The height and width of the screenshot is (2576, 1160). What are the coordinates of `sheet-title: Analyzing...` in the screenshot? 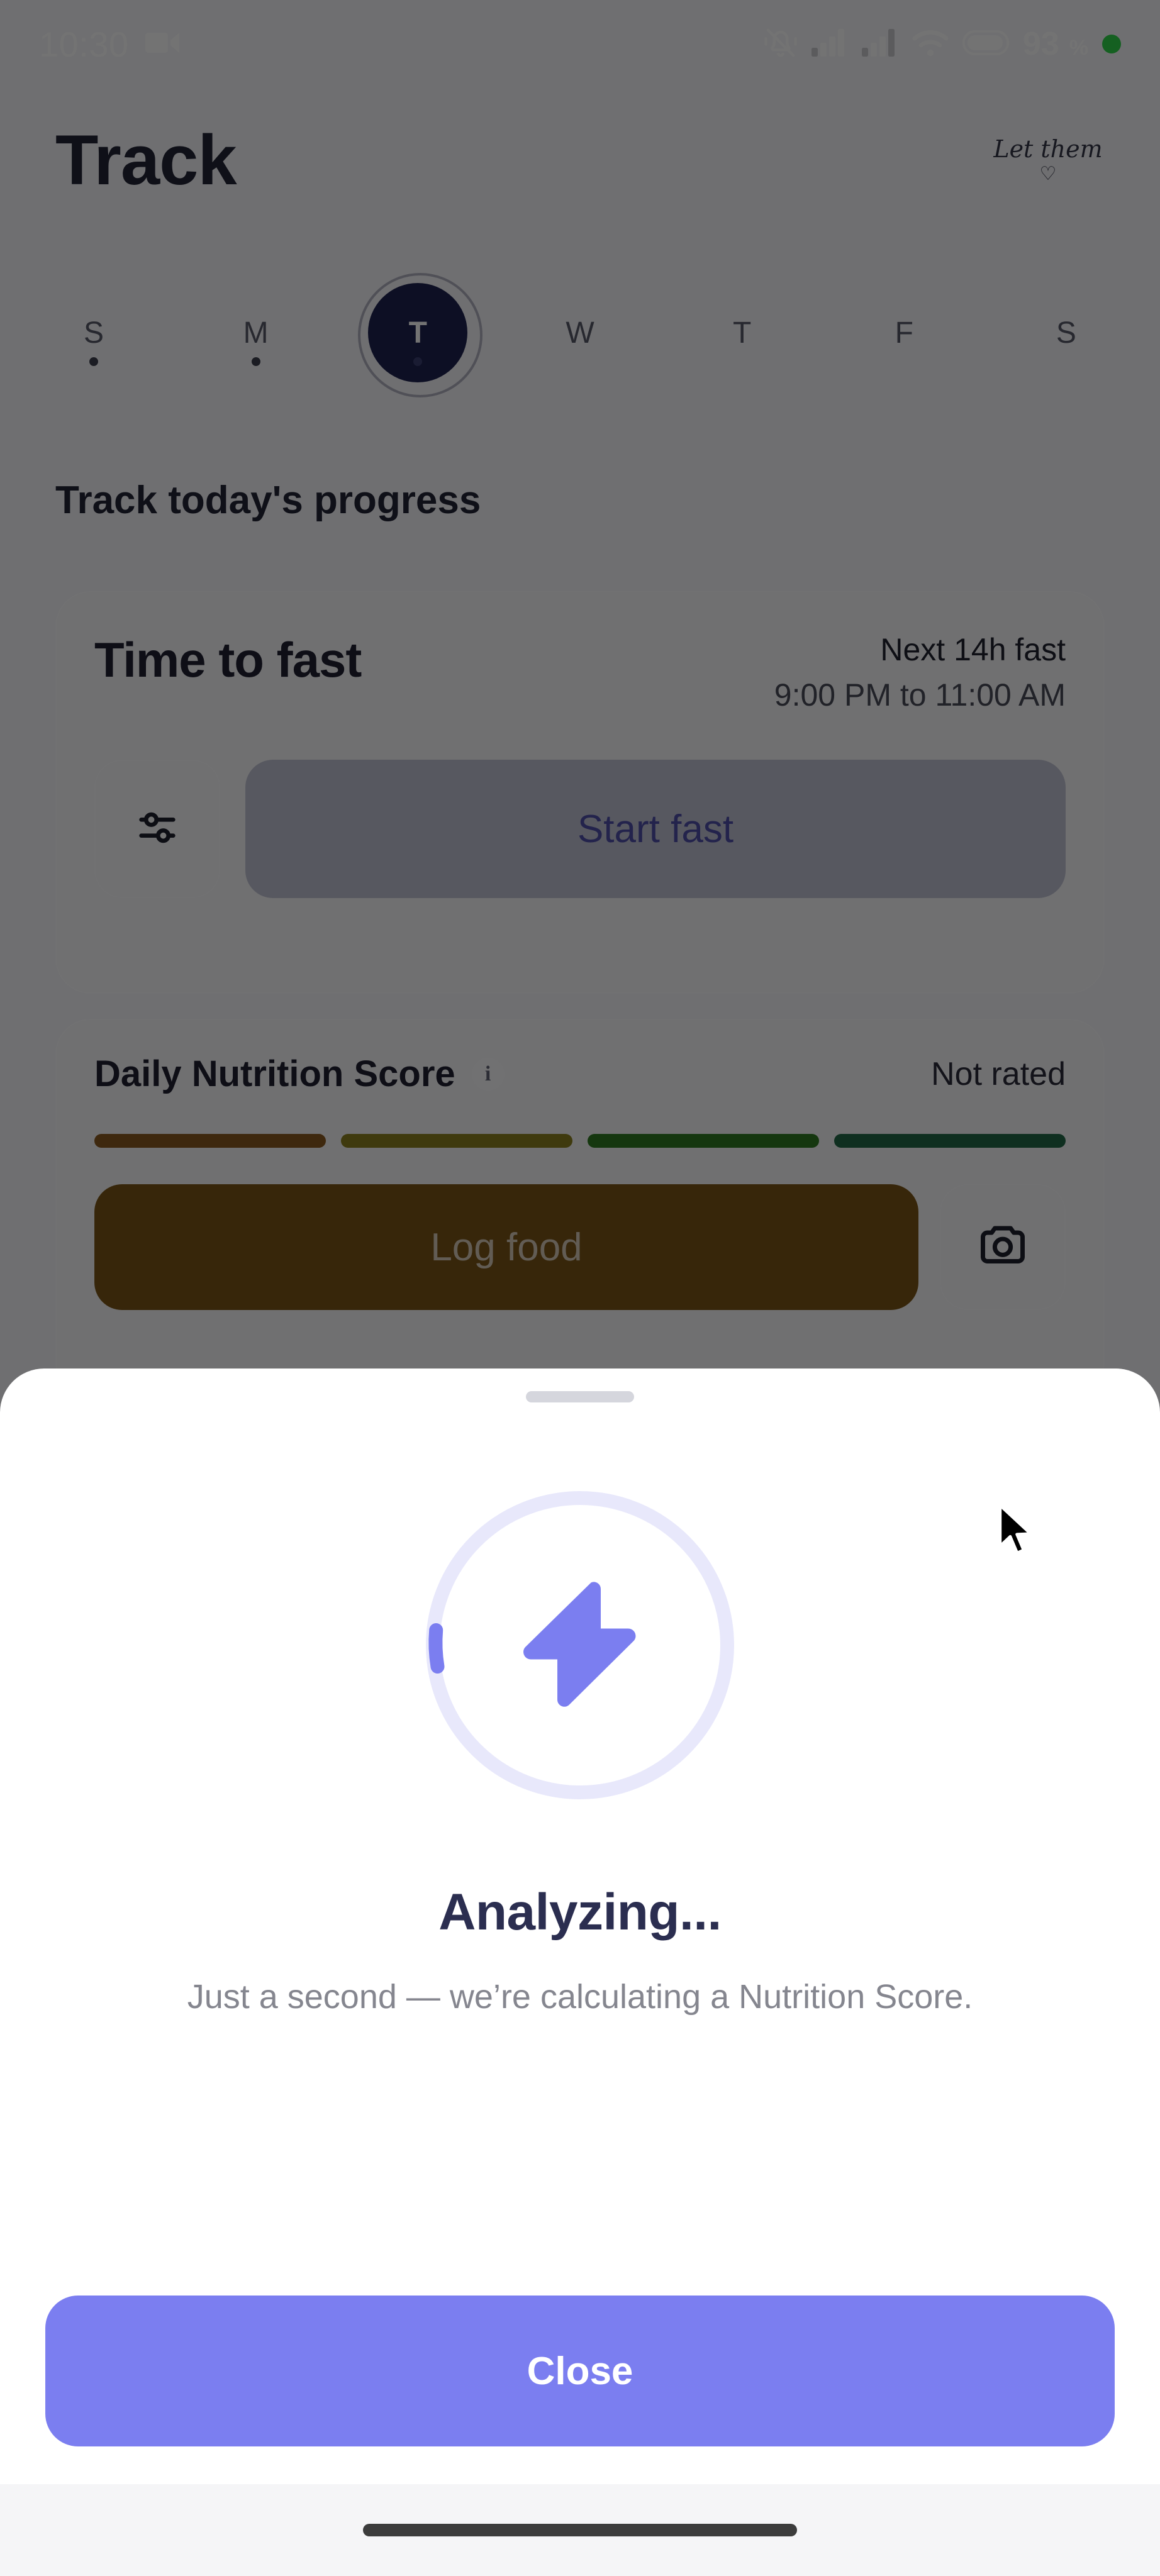 It's located at (580, 1912).